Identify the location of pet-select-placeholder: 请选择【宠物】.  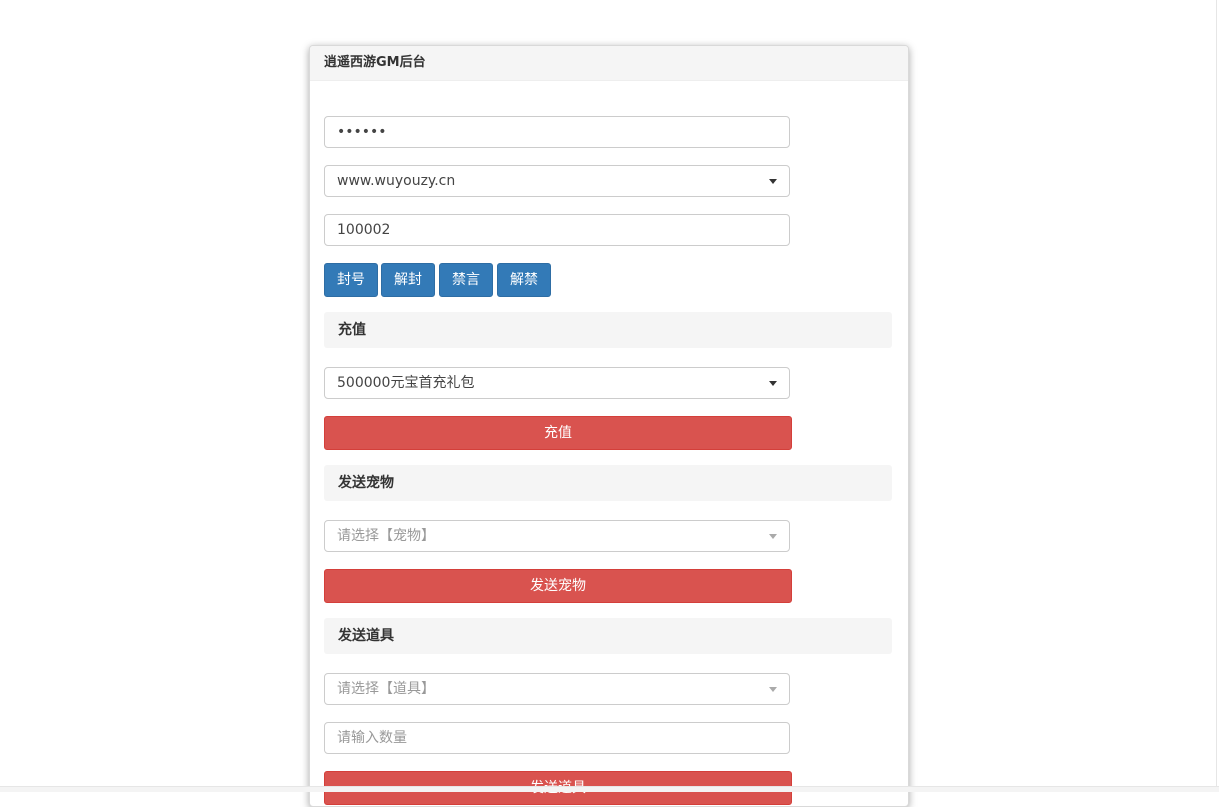
(386, 536).